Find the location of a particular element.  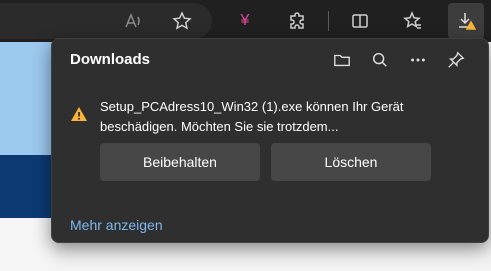

extensions-icon is located at coordinates (298, 21).